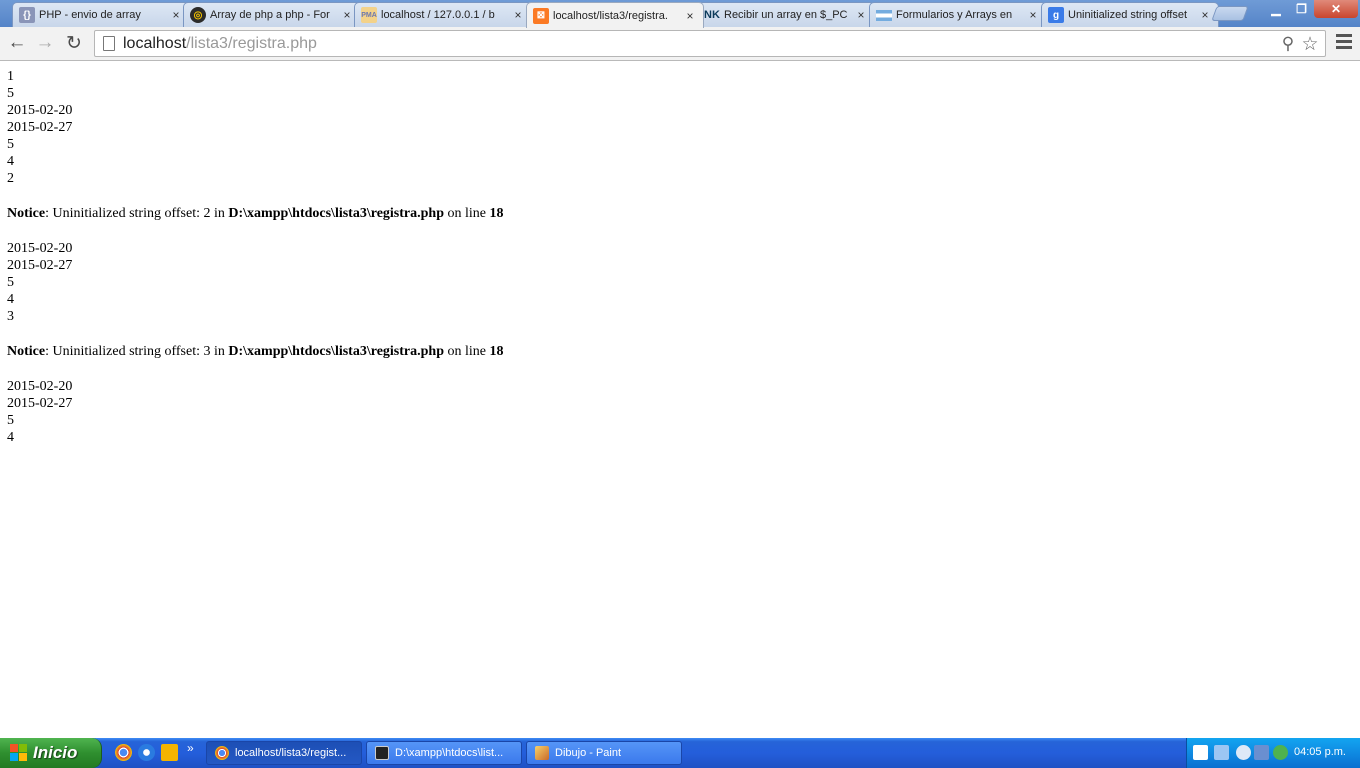  I want to click on tab-title: Formularios y Arrays en, so click(954, 15).